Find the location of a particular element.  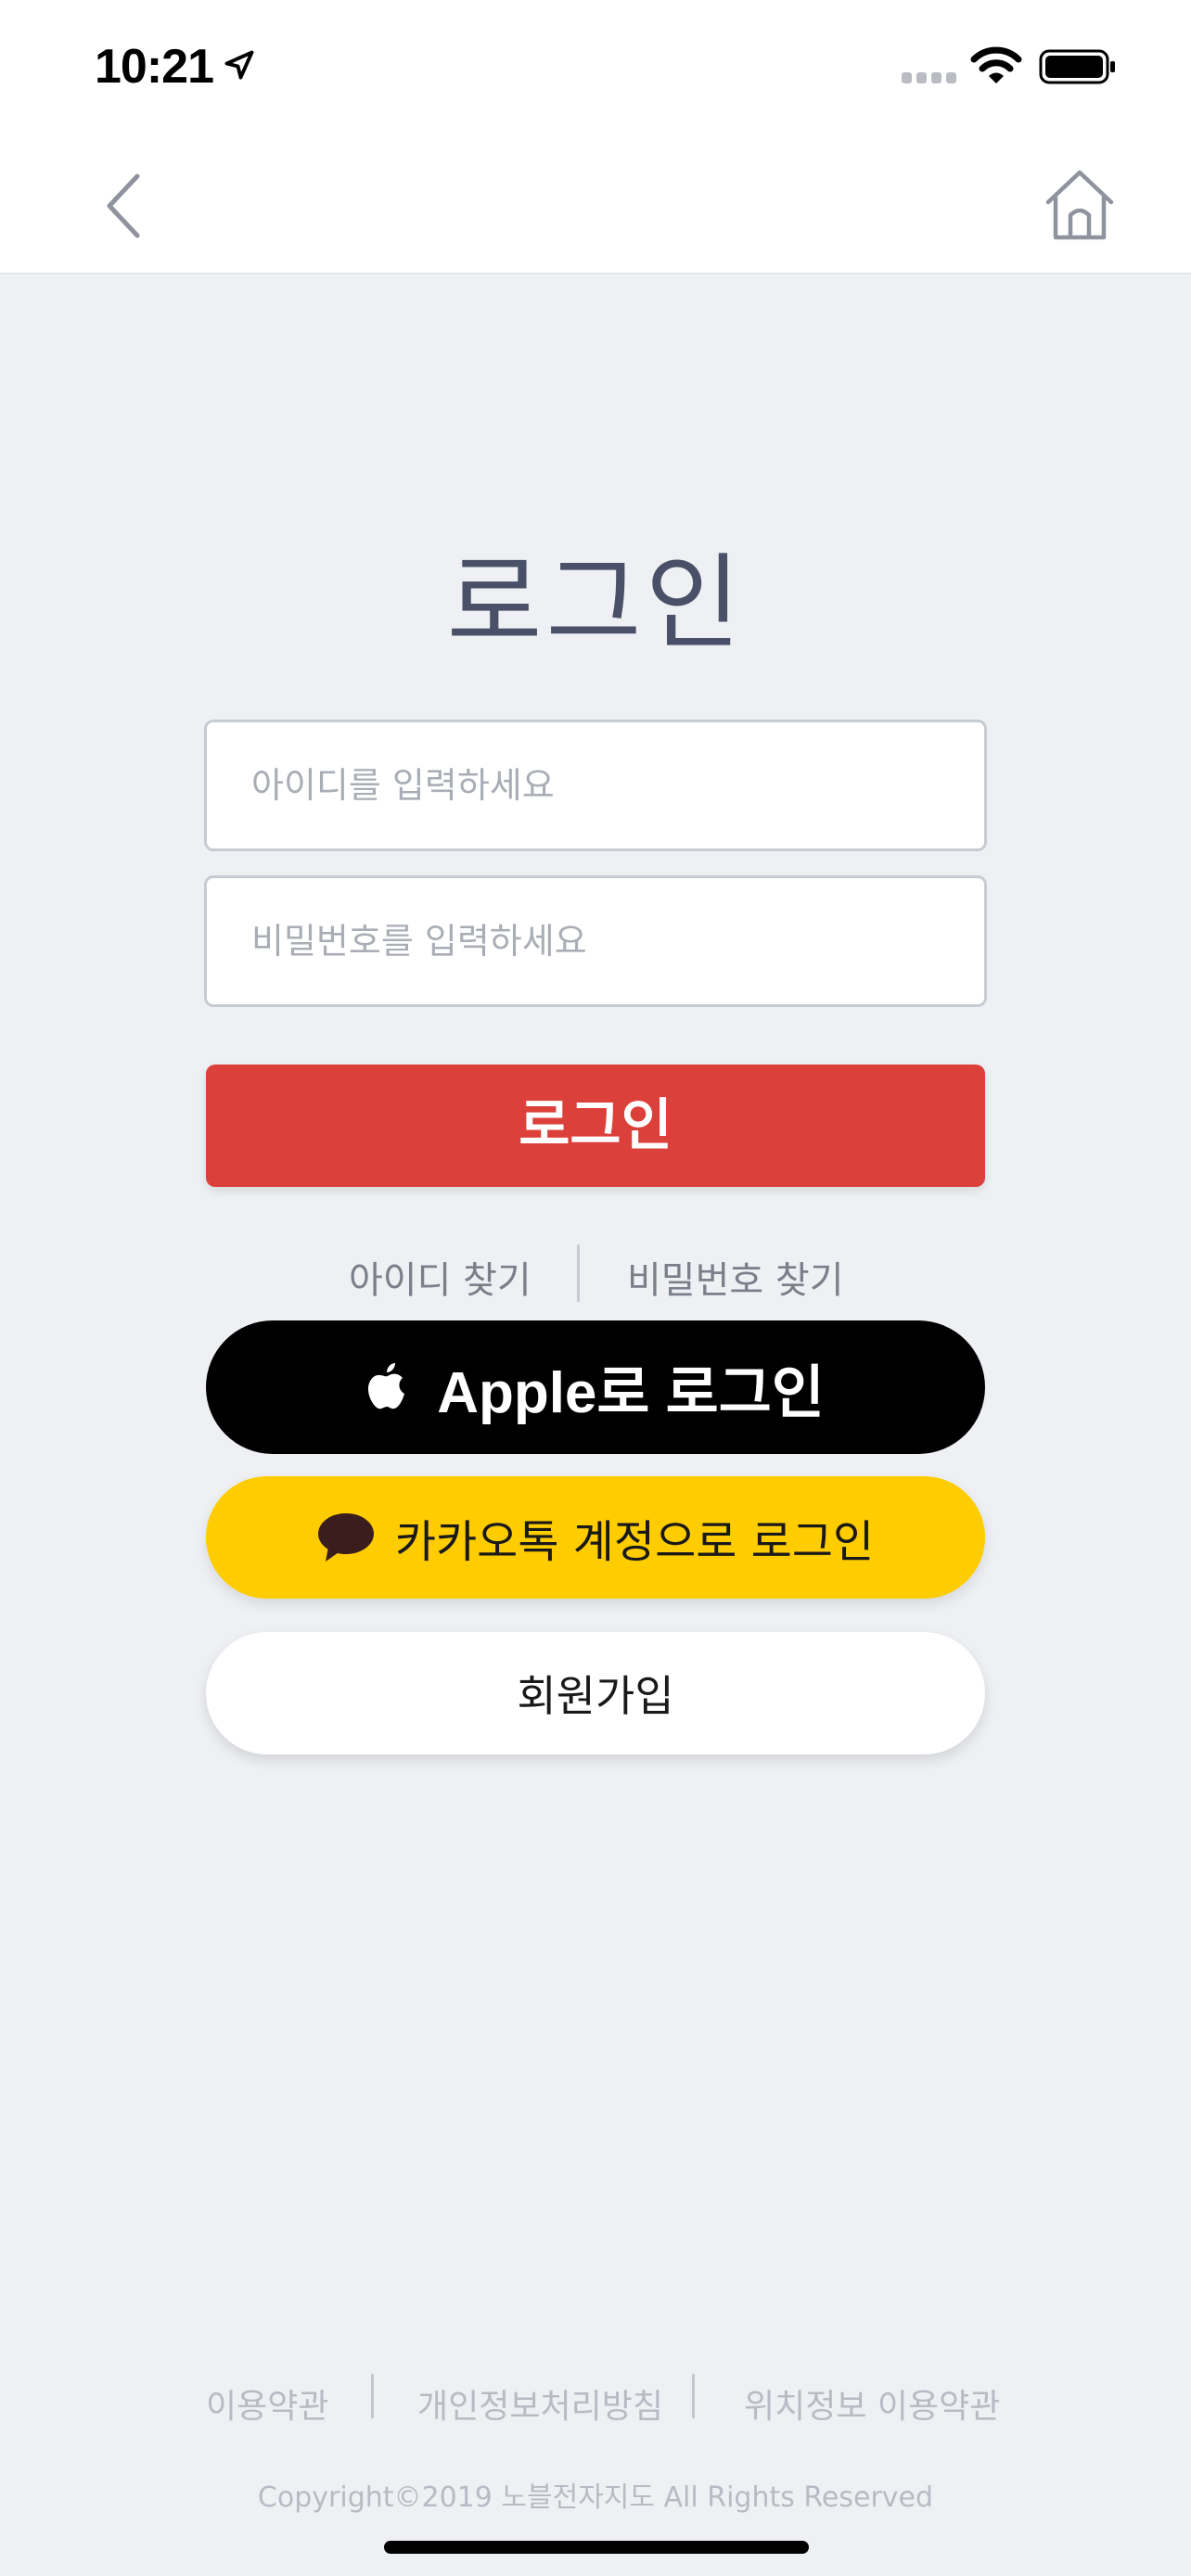

battery-icon is located at coordinates (1077, 66).